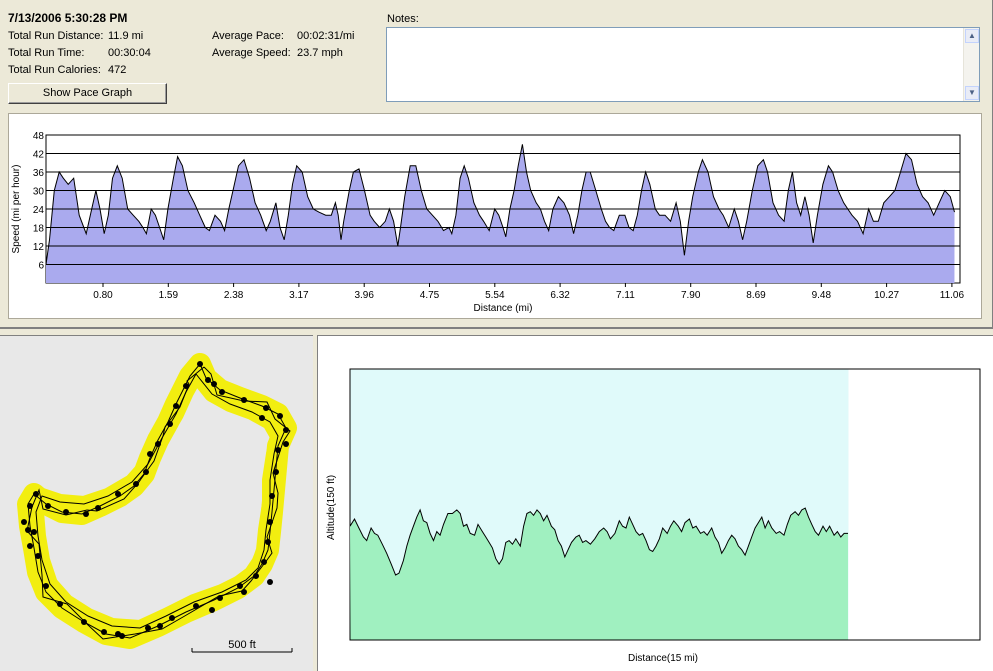 The image size is (993, 671). Describe the element at coordinates (46, 53) in the screenshot. I see `time-label: Total Run Time:` at that location.